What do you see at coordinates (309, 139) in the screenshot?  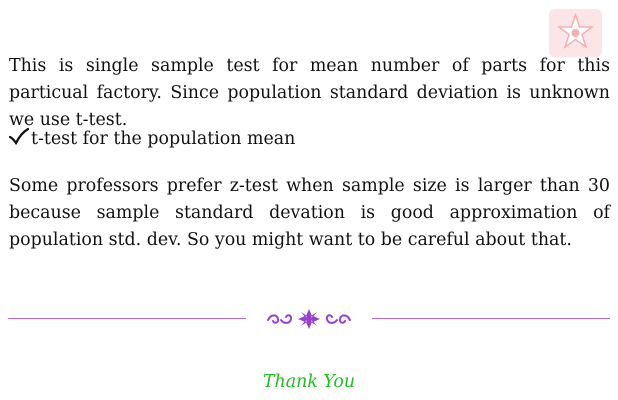 I see `check-item: t-test for the population mean` at bounding box center [309, 139].